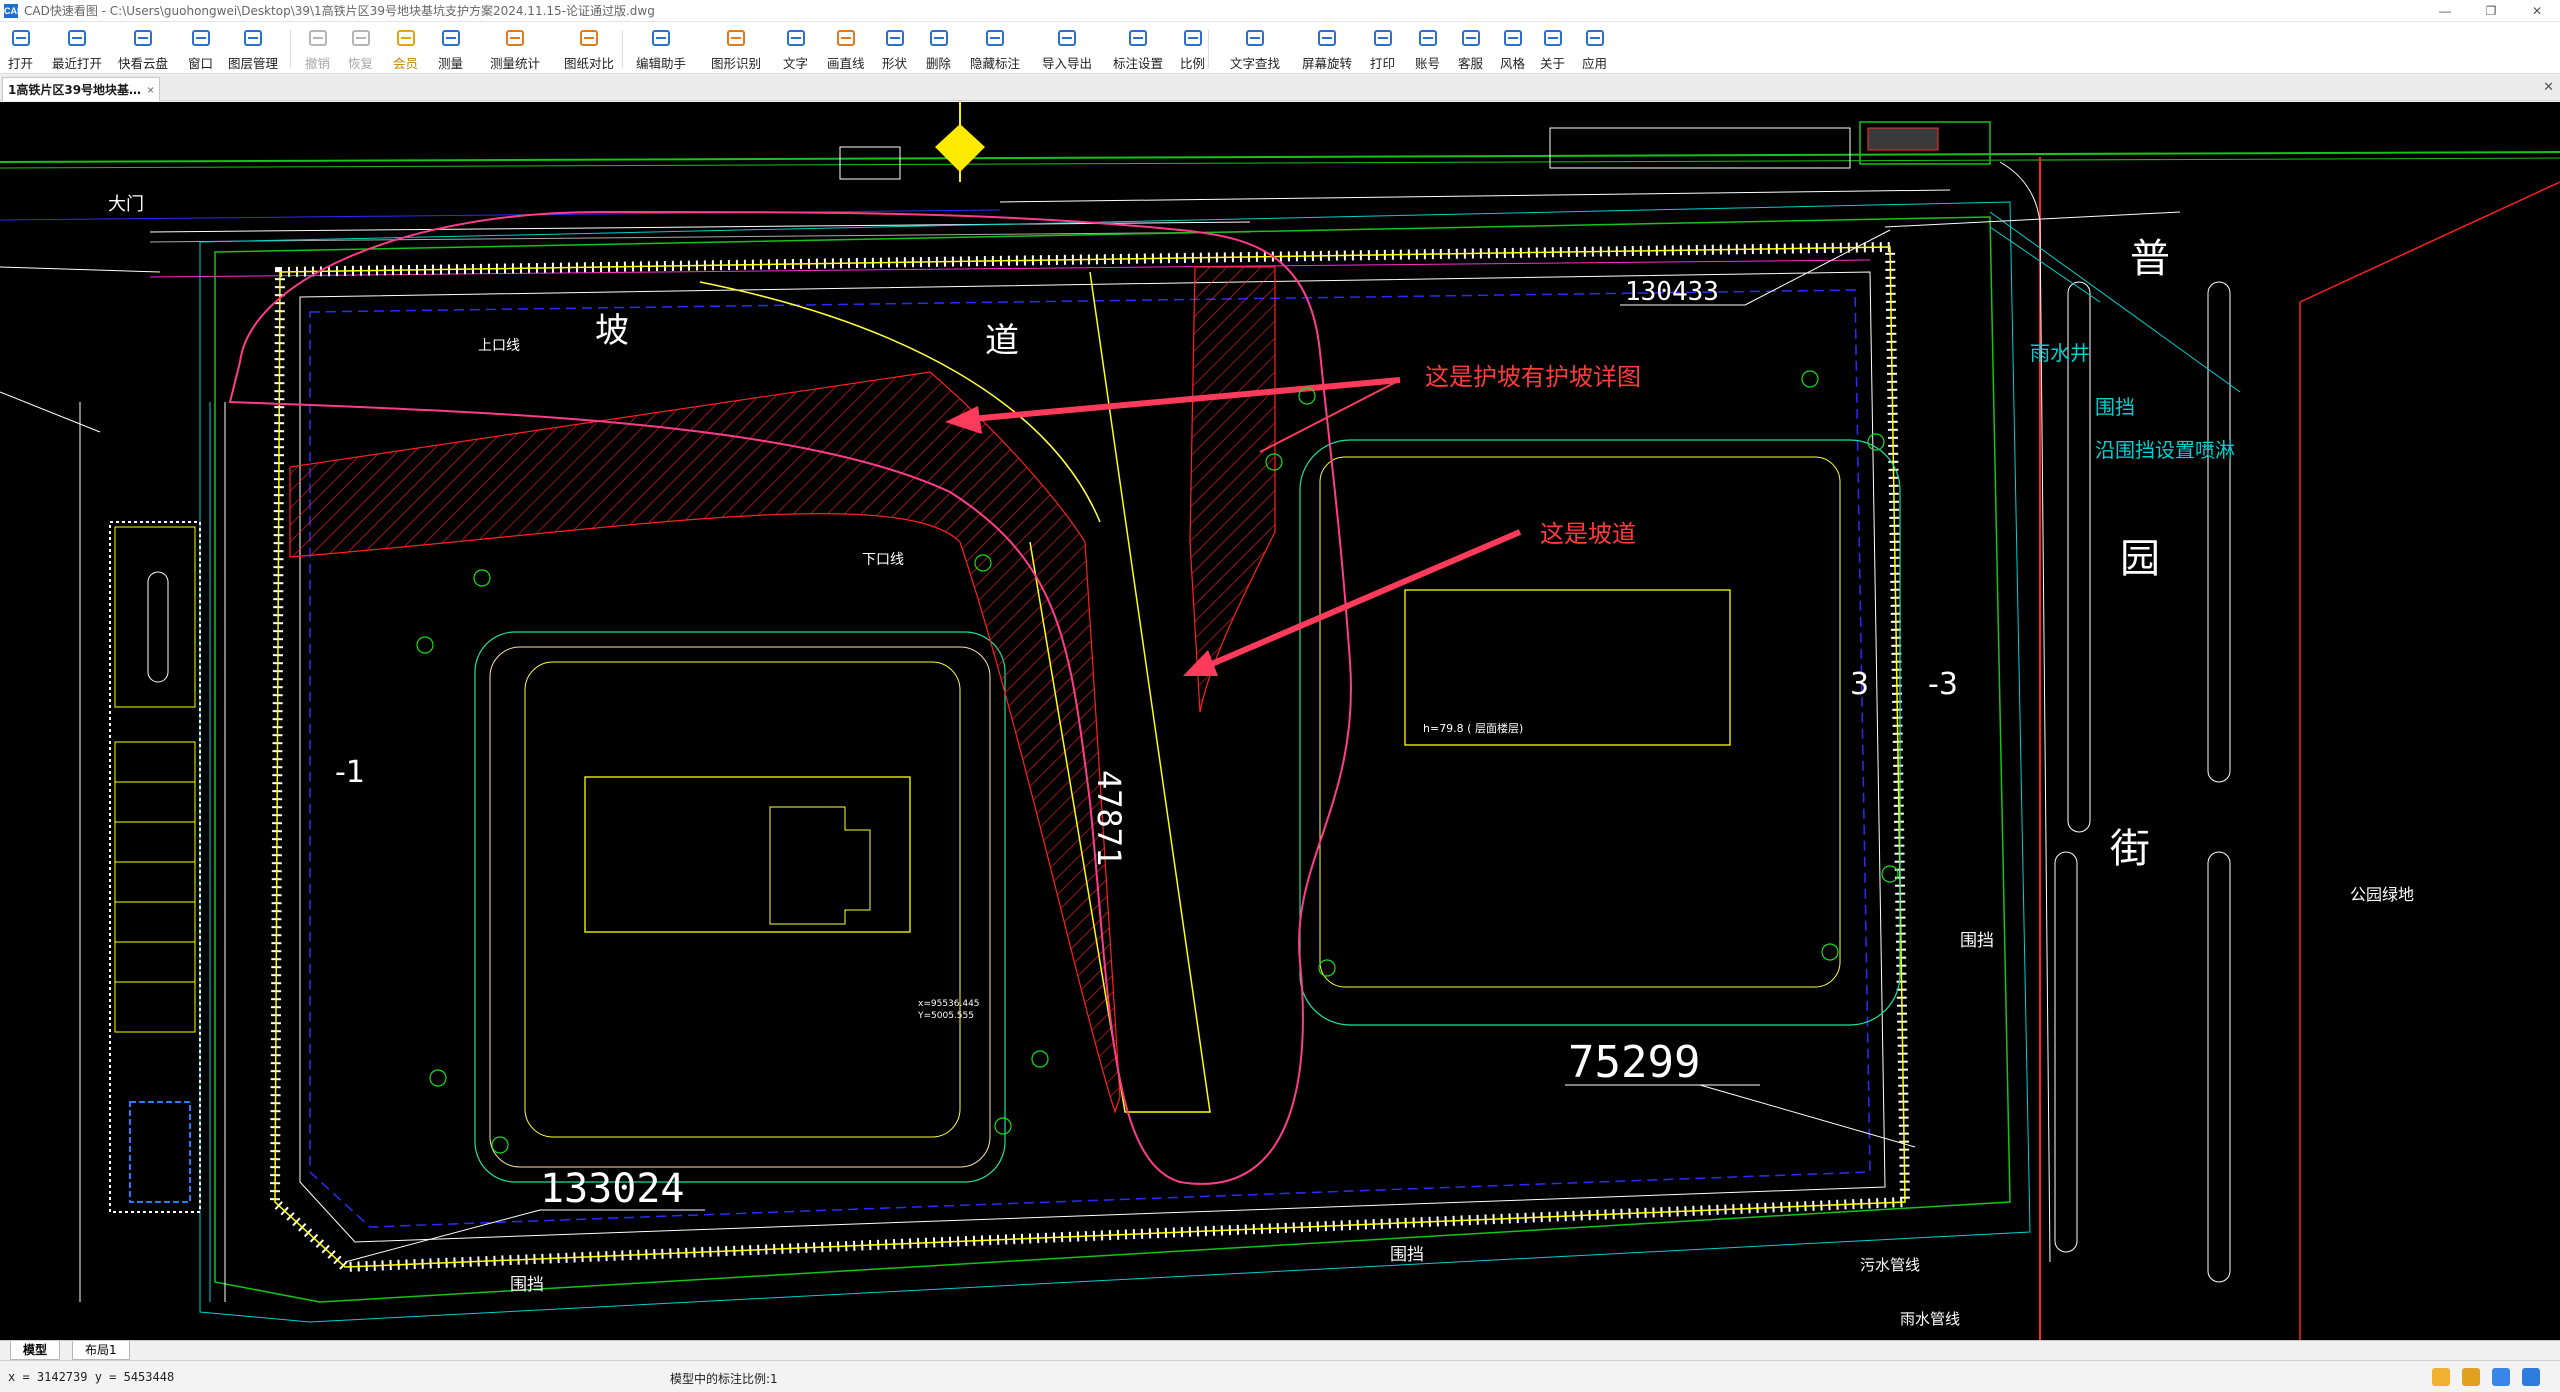 This screenshot has height=1392, width=2560. I want to click on toolbar-button-23: 打印, so click(1382, 49).